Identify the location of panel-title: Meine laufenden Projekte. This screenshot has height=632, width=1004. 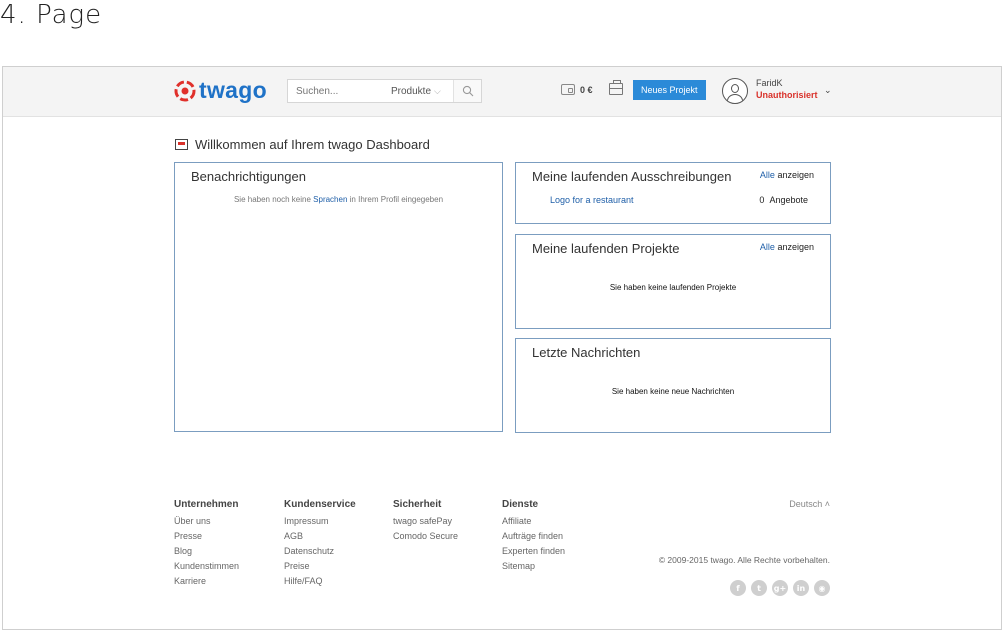
(606, 248).